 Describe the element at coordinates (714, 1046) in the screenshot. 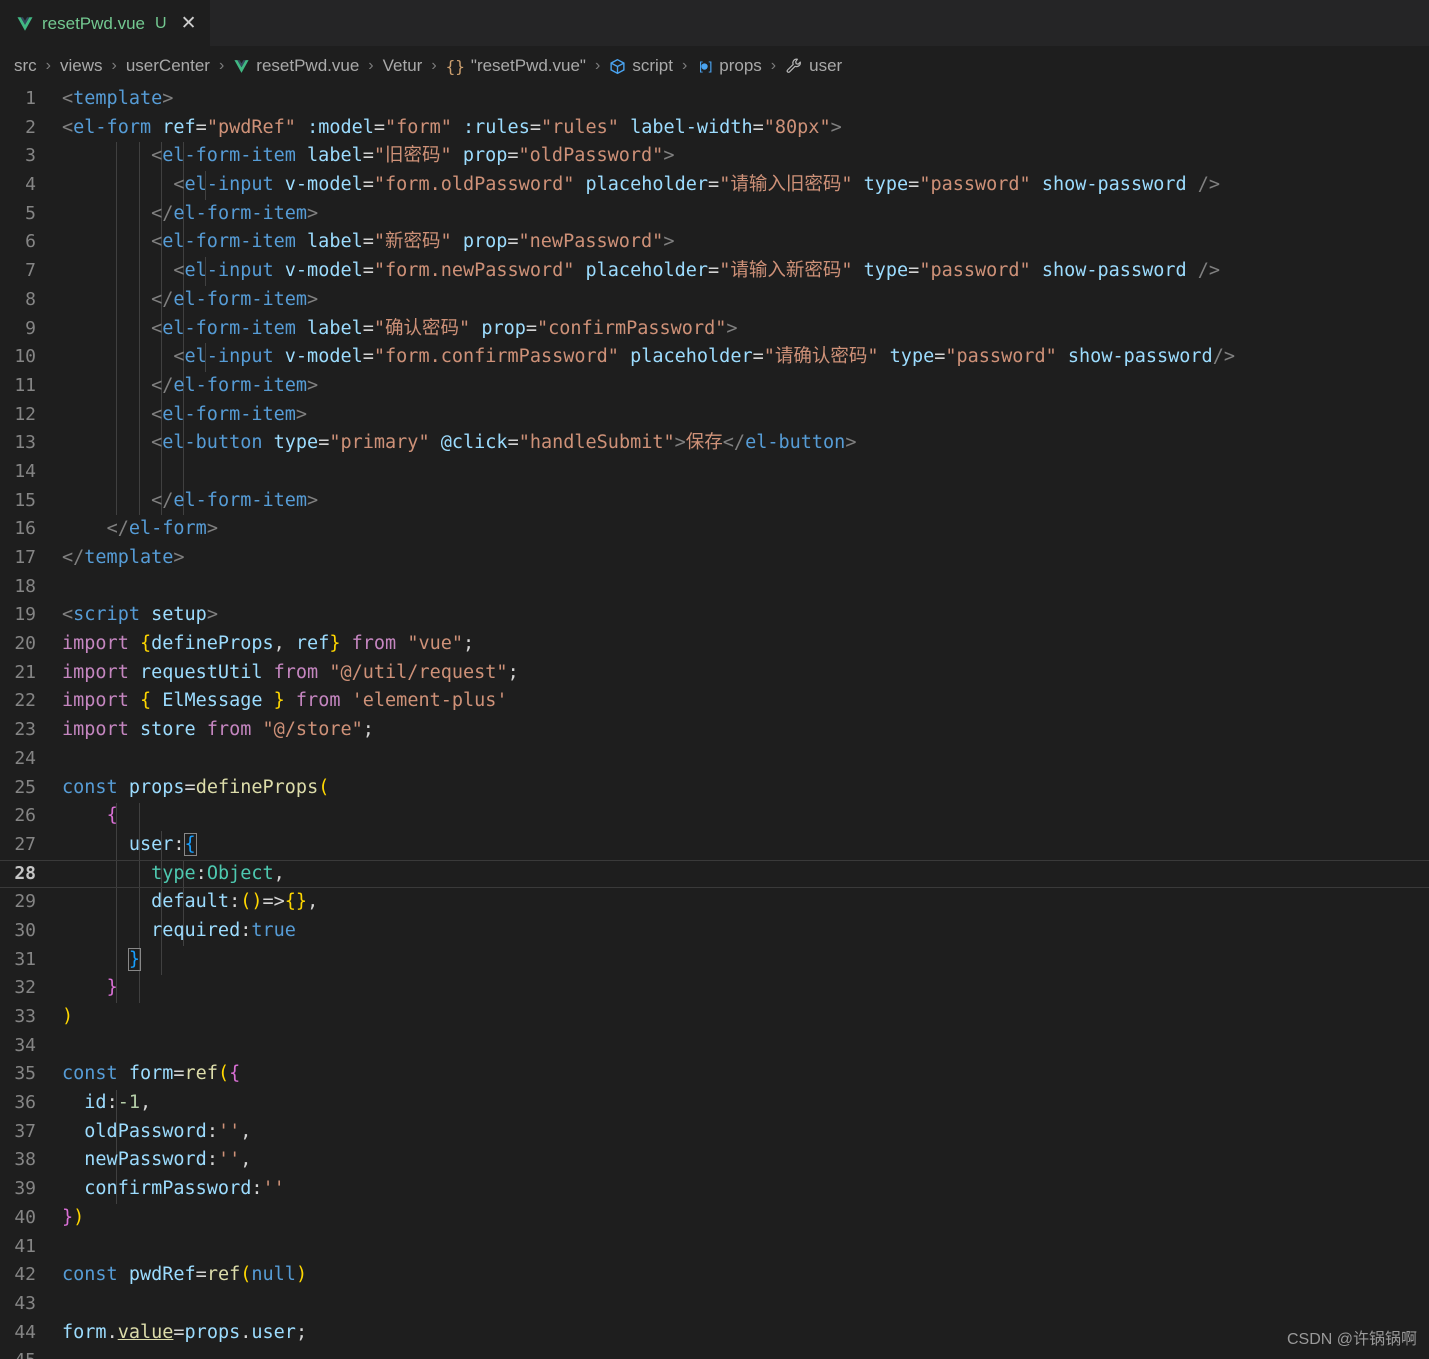

I see `code-line: 34` at that location.